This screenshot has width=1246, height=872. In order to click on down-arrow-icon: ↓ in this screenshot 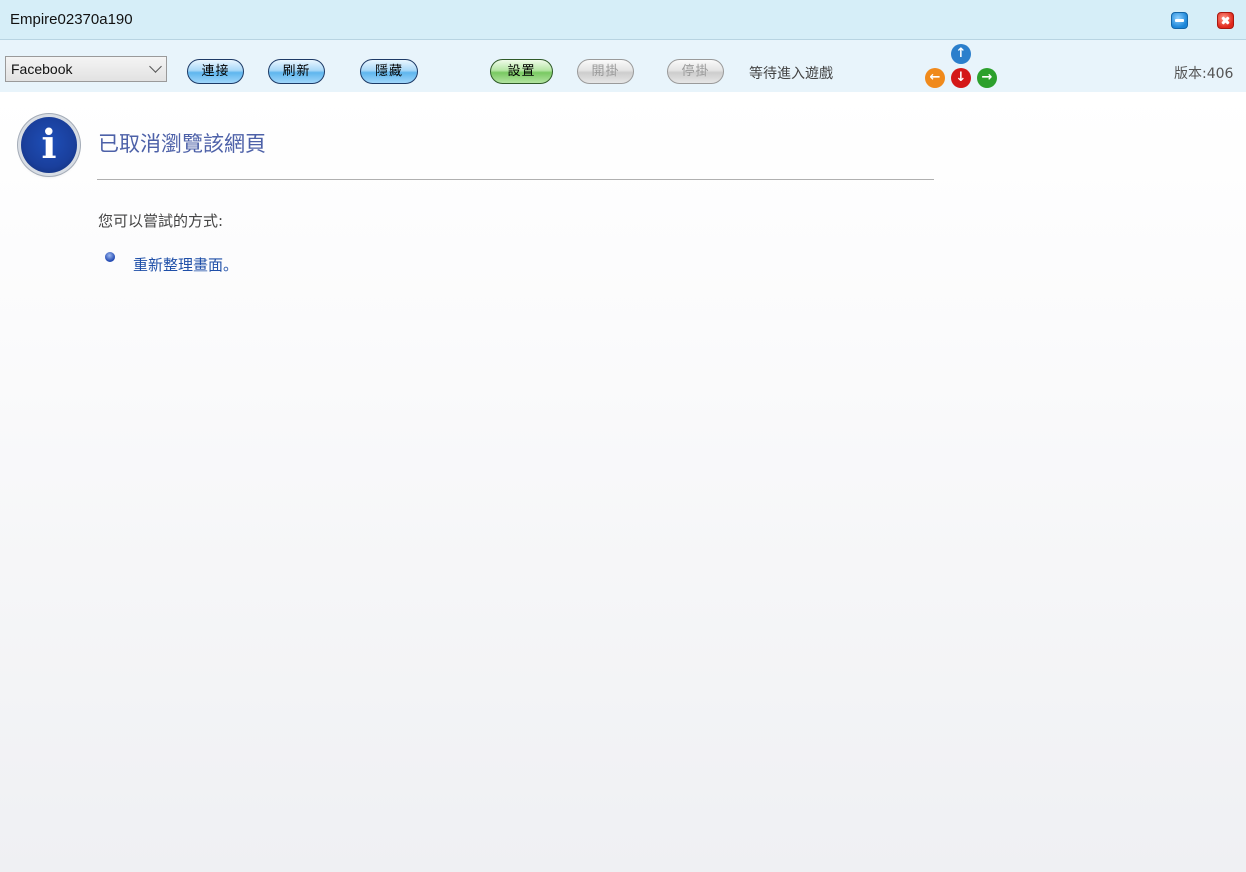, I will do `click(961, 78)`.